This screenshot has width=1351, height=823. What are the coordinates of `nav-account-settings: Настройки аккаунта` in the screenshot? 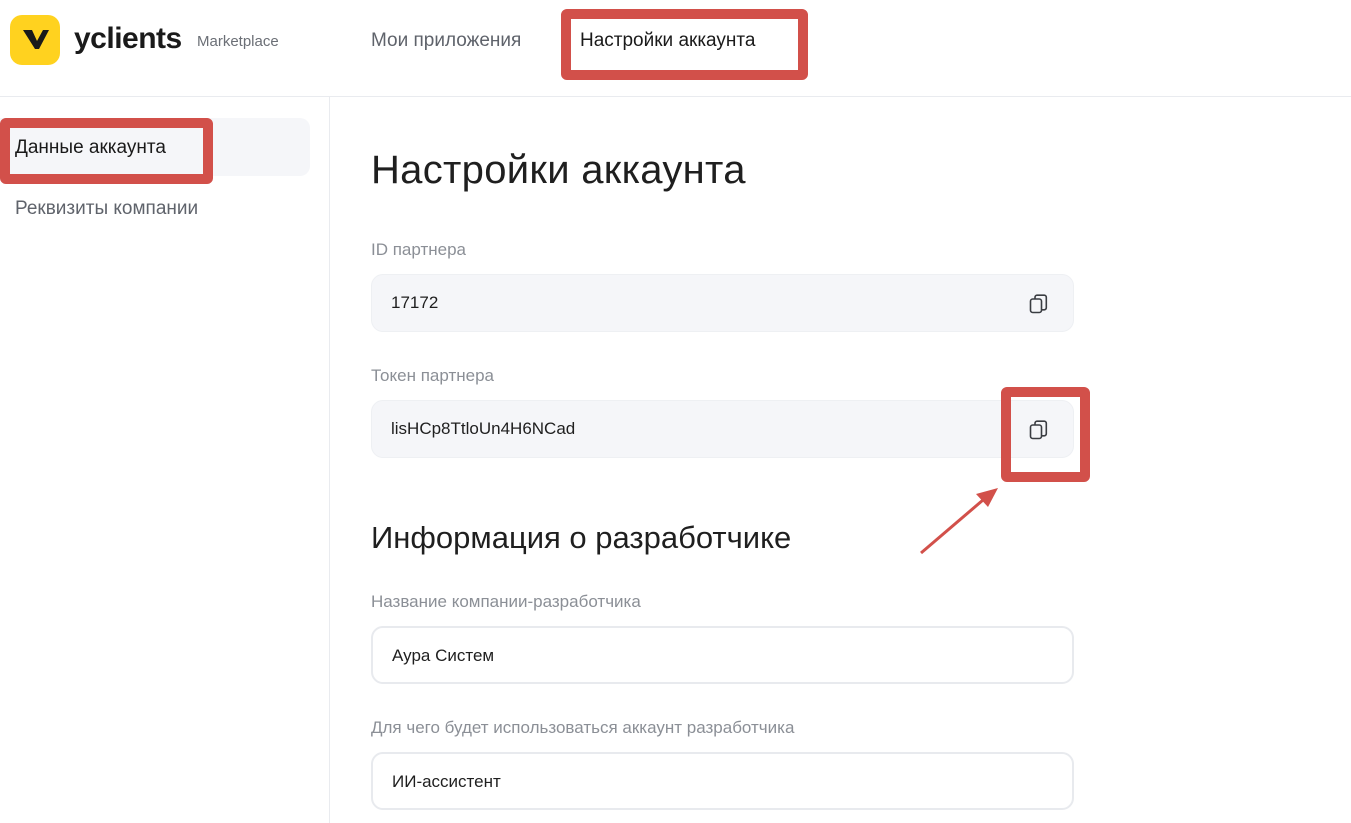 It's located at (667, 41).